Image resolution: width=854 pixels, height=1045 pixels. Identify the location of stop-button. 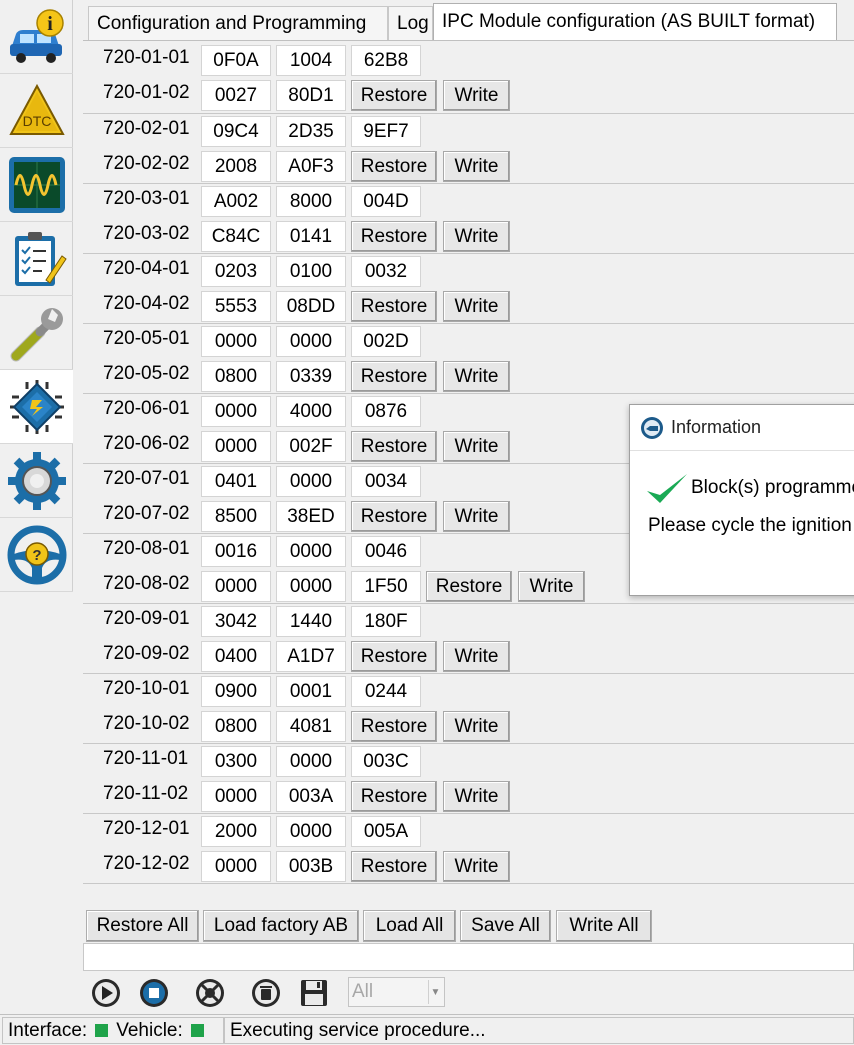
(154, 993).